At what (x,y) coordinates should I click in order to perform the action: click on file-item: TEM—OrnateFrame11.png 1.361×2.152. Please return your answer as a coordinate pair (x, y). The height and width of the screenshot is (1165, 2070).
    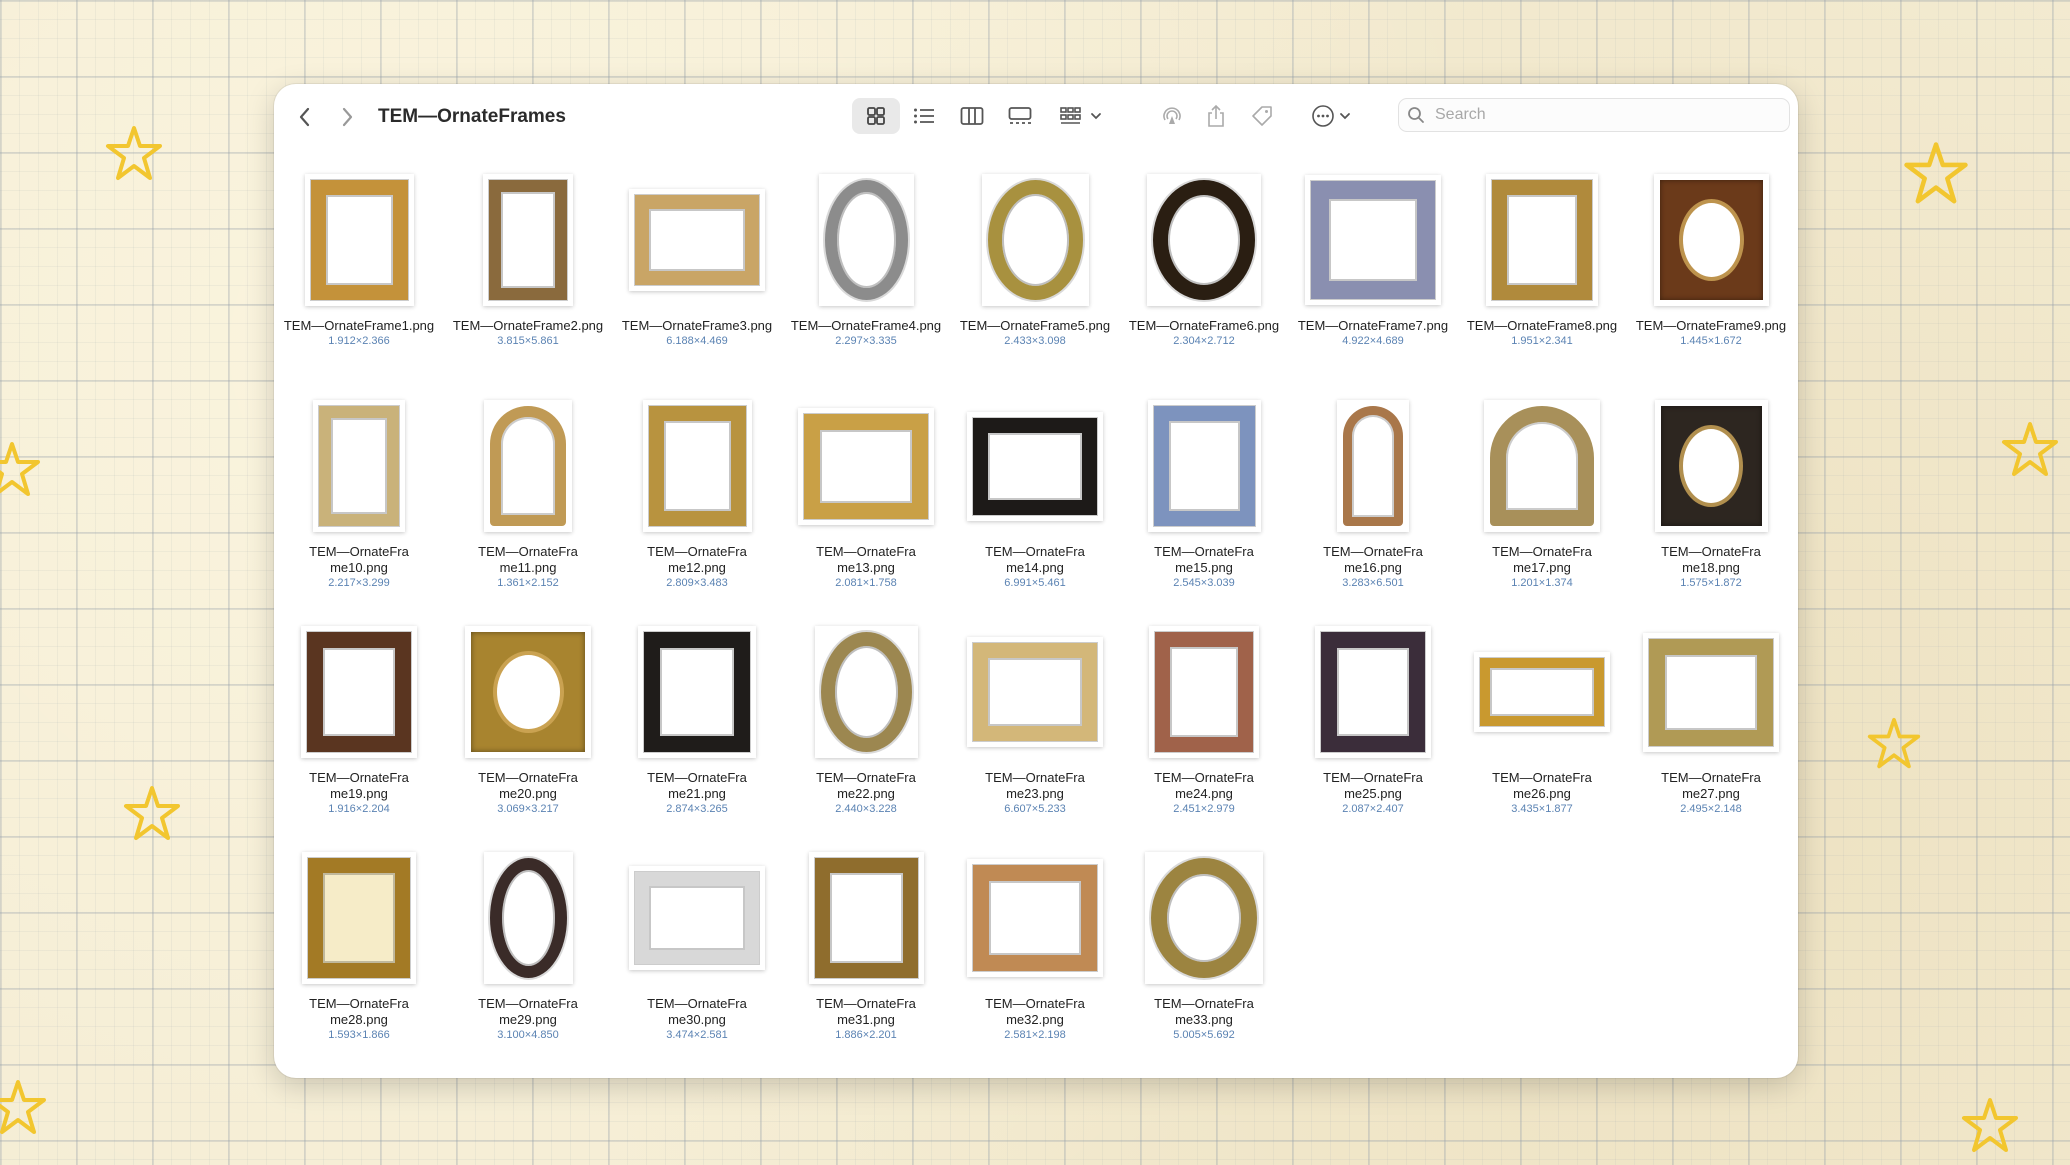
    Looking at the image, I should click on (528, 502).